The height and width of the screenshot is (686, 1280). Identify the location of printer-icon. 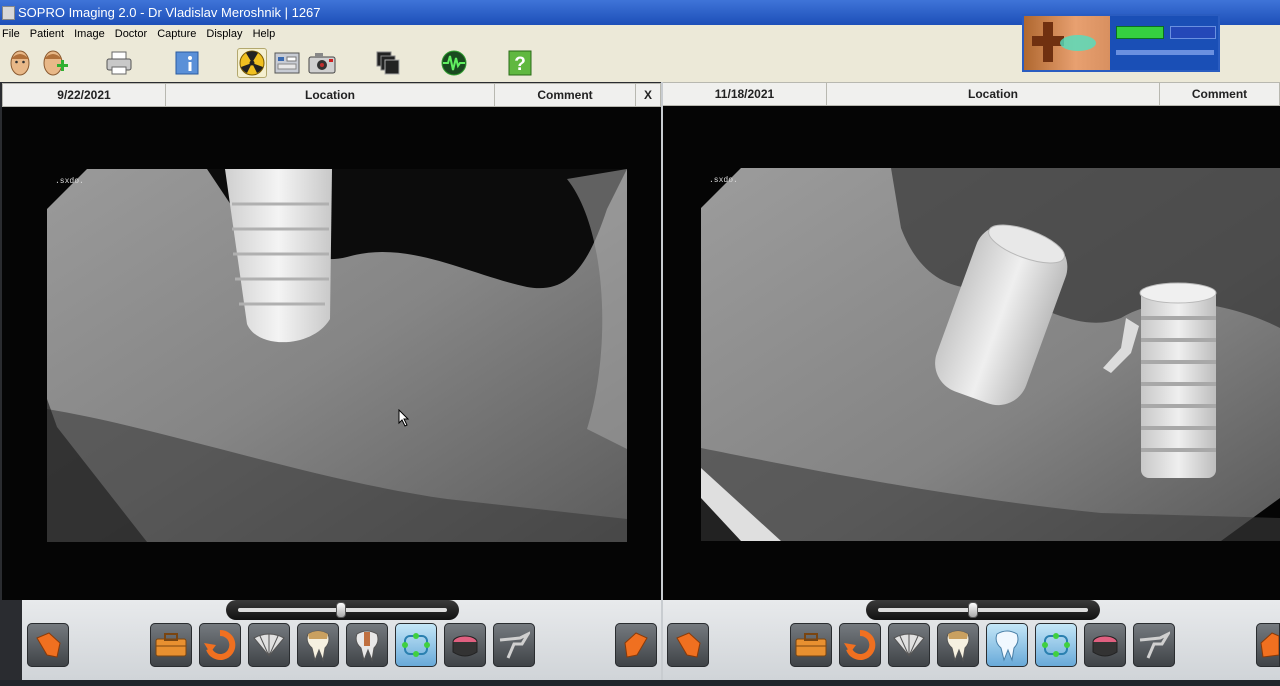
(119, 63).